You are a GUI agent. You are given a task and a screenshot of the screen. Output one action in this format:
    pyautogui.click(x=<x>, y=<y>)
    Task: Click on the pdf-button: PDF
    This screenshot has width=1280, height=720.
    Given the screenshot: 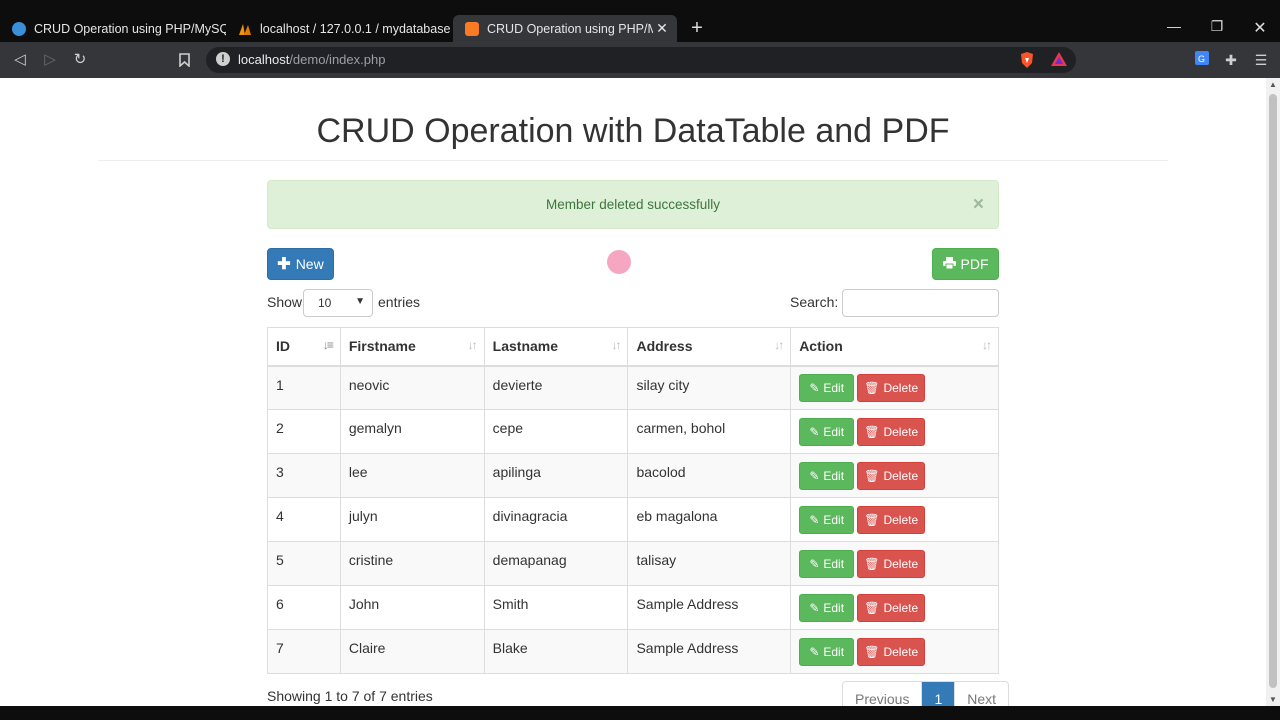 What is the action you would take?
    pyautogui.click(x=965, y=264)
    